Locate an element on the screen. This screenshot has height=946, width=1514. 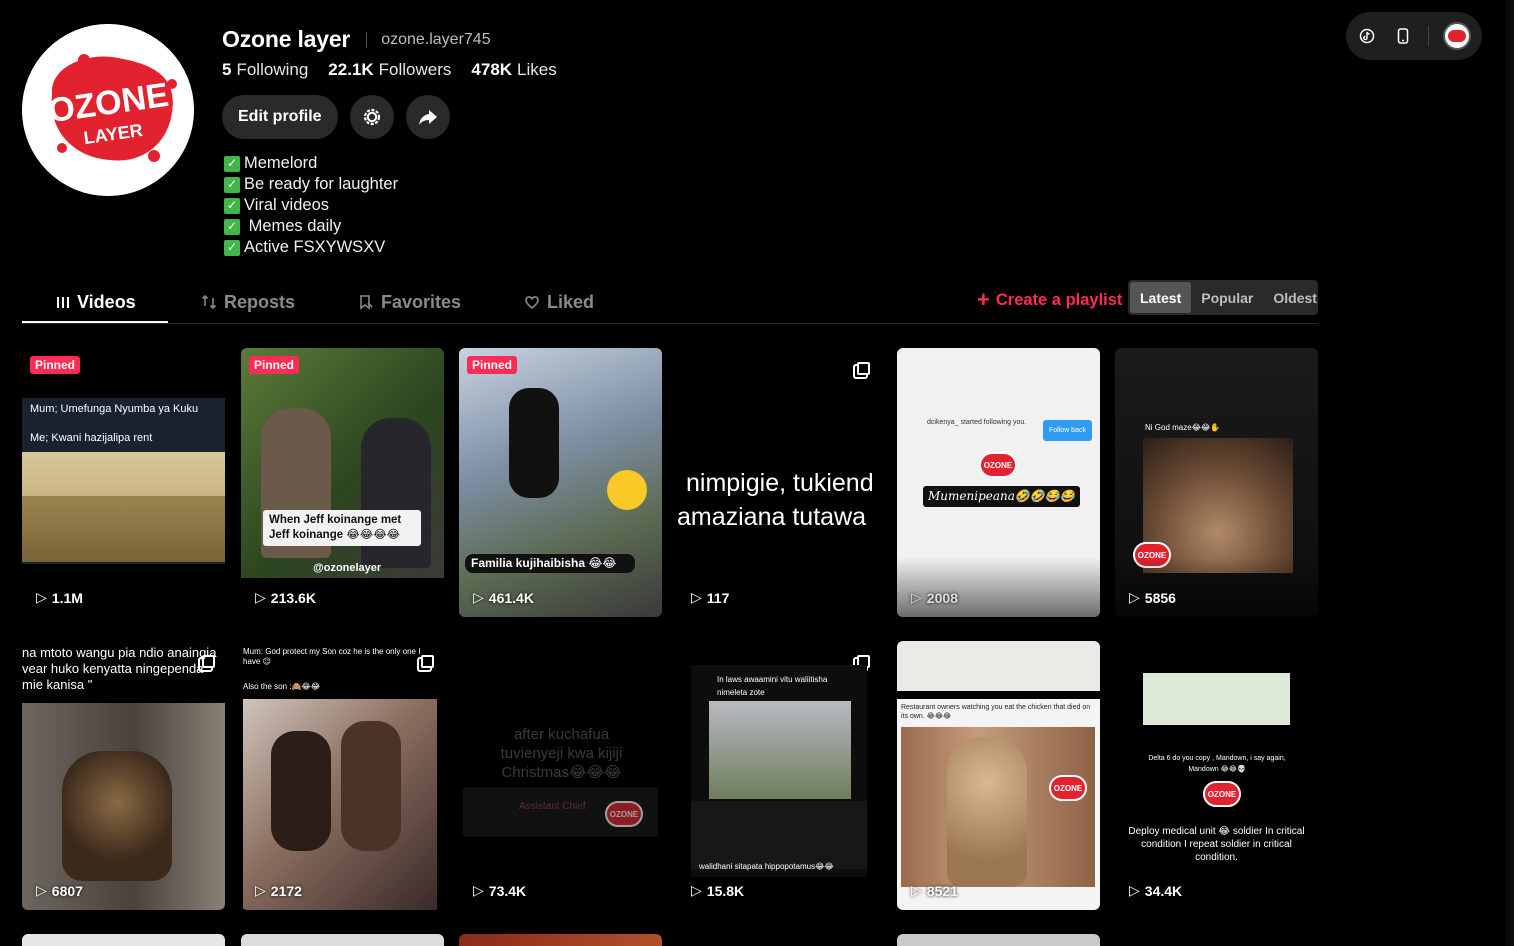
gear-icon is located at coordinates (371, 117).